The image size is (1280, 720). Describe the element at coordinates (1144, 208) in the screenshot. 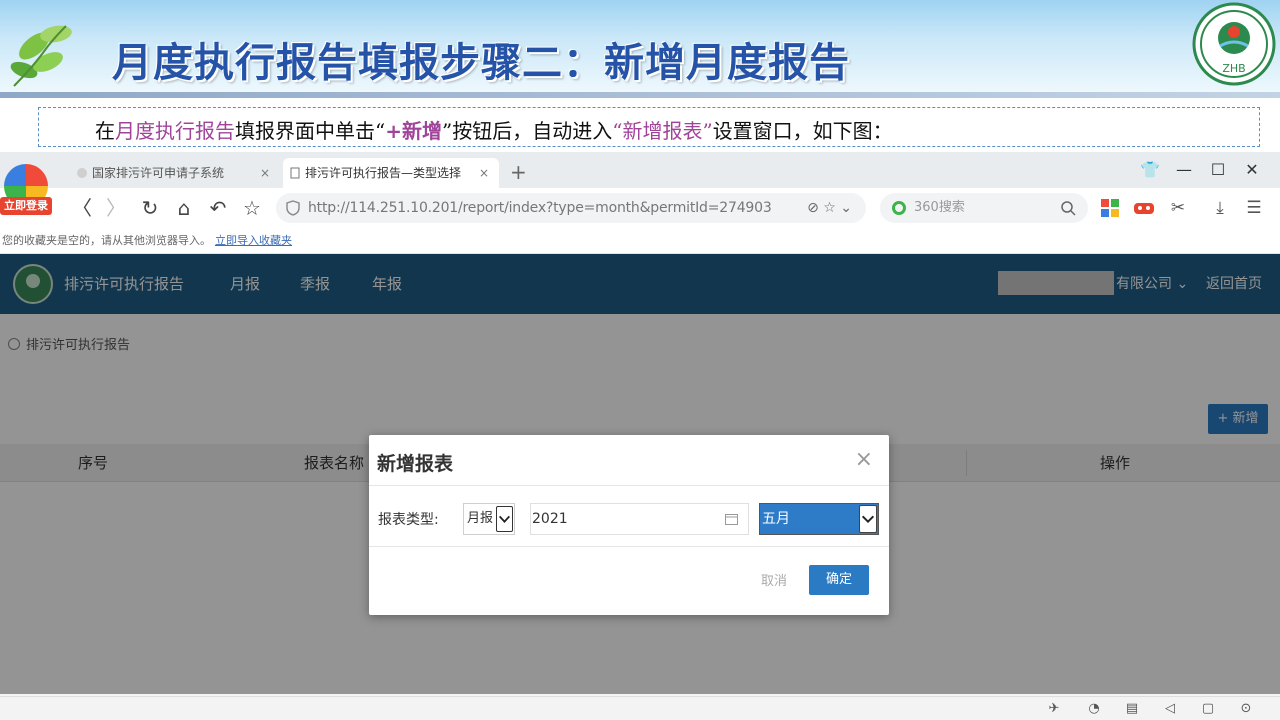

I see `game-icon` at that location.